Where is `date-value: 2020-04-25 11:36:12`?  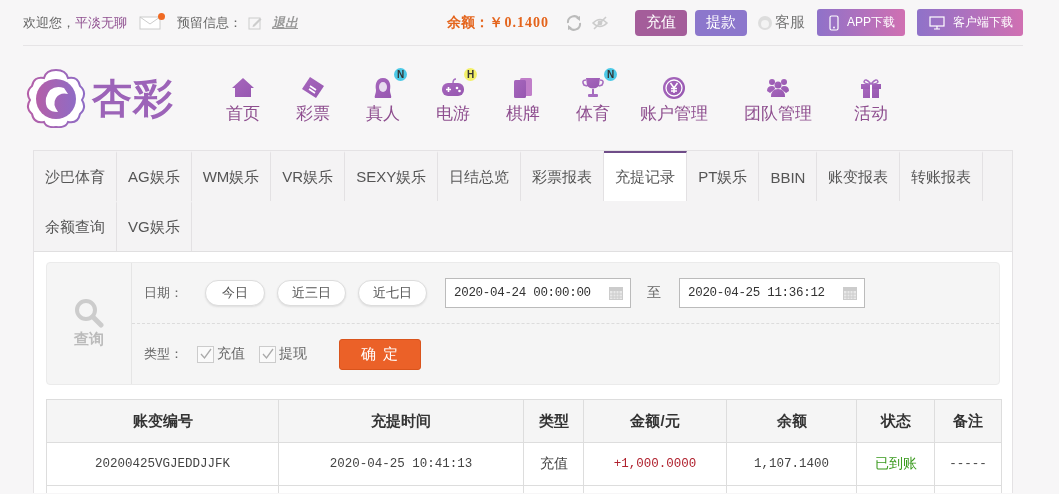
date-value: 2020-04-25 11:36:12 is located at coordinates (756, 293).